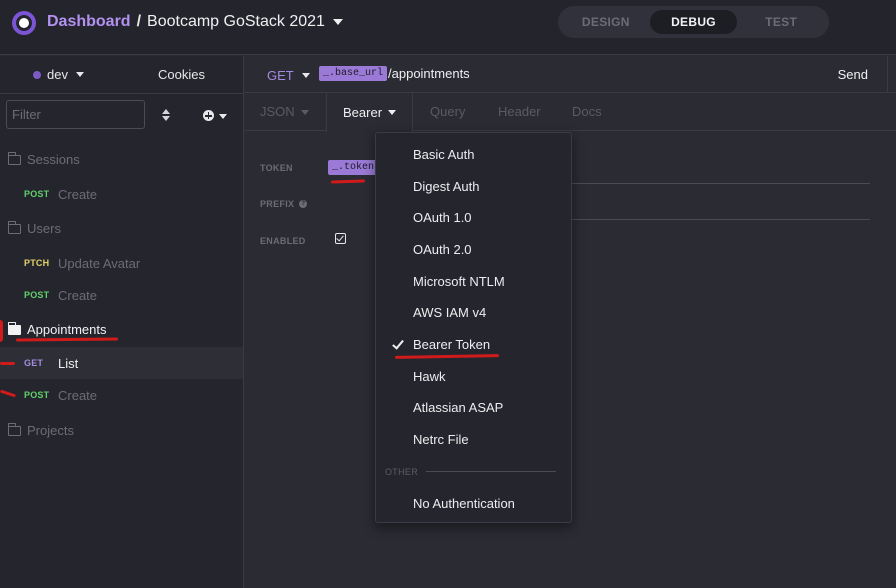 The width and height of the screenshot is (896, 588). Describe the element at coordinates (442, 217) in the screenshot. I see `menu-item-oauth1: OAuth 1.0` at that location.